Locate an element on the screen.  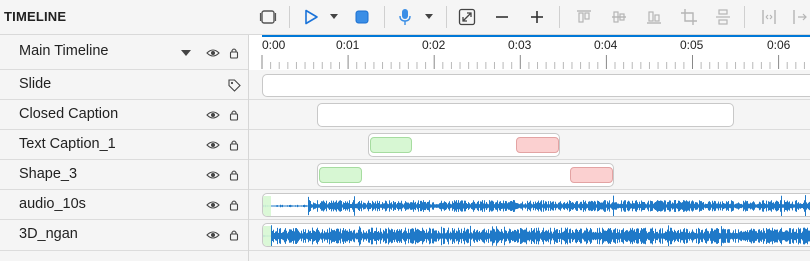
tag-icon is located at coordinates (234, 85).